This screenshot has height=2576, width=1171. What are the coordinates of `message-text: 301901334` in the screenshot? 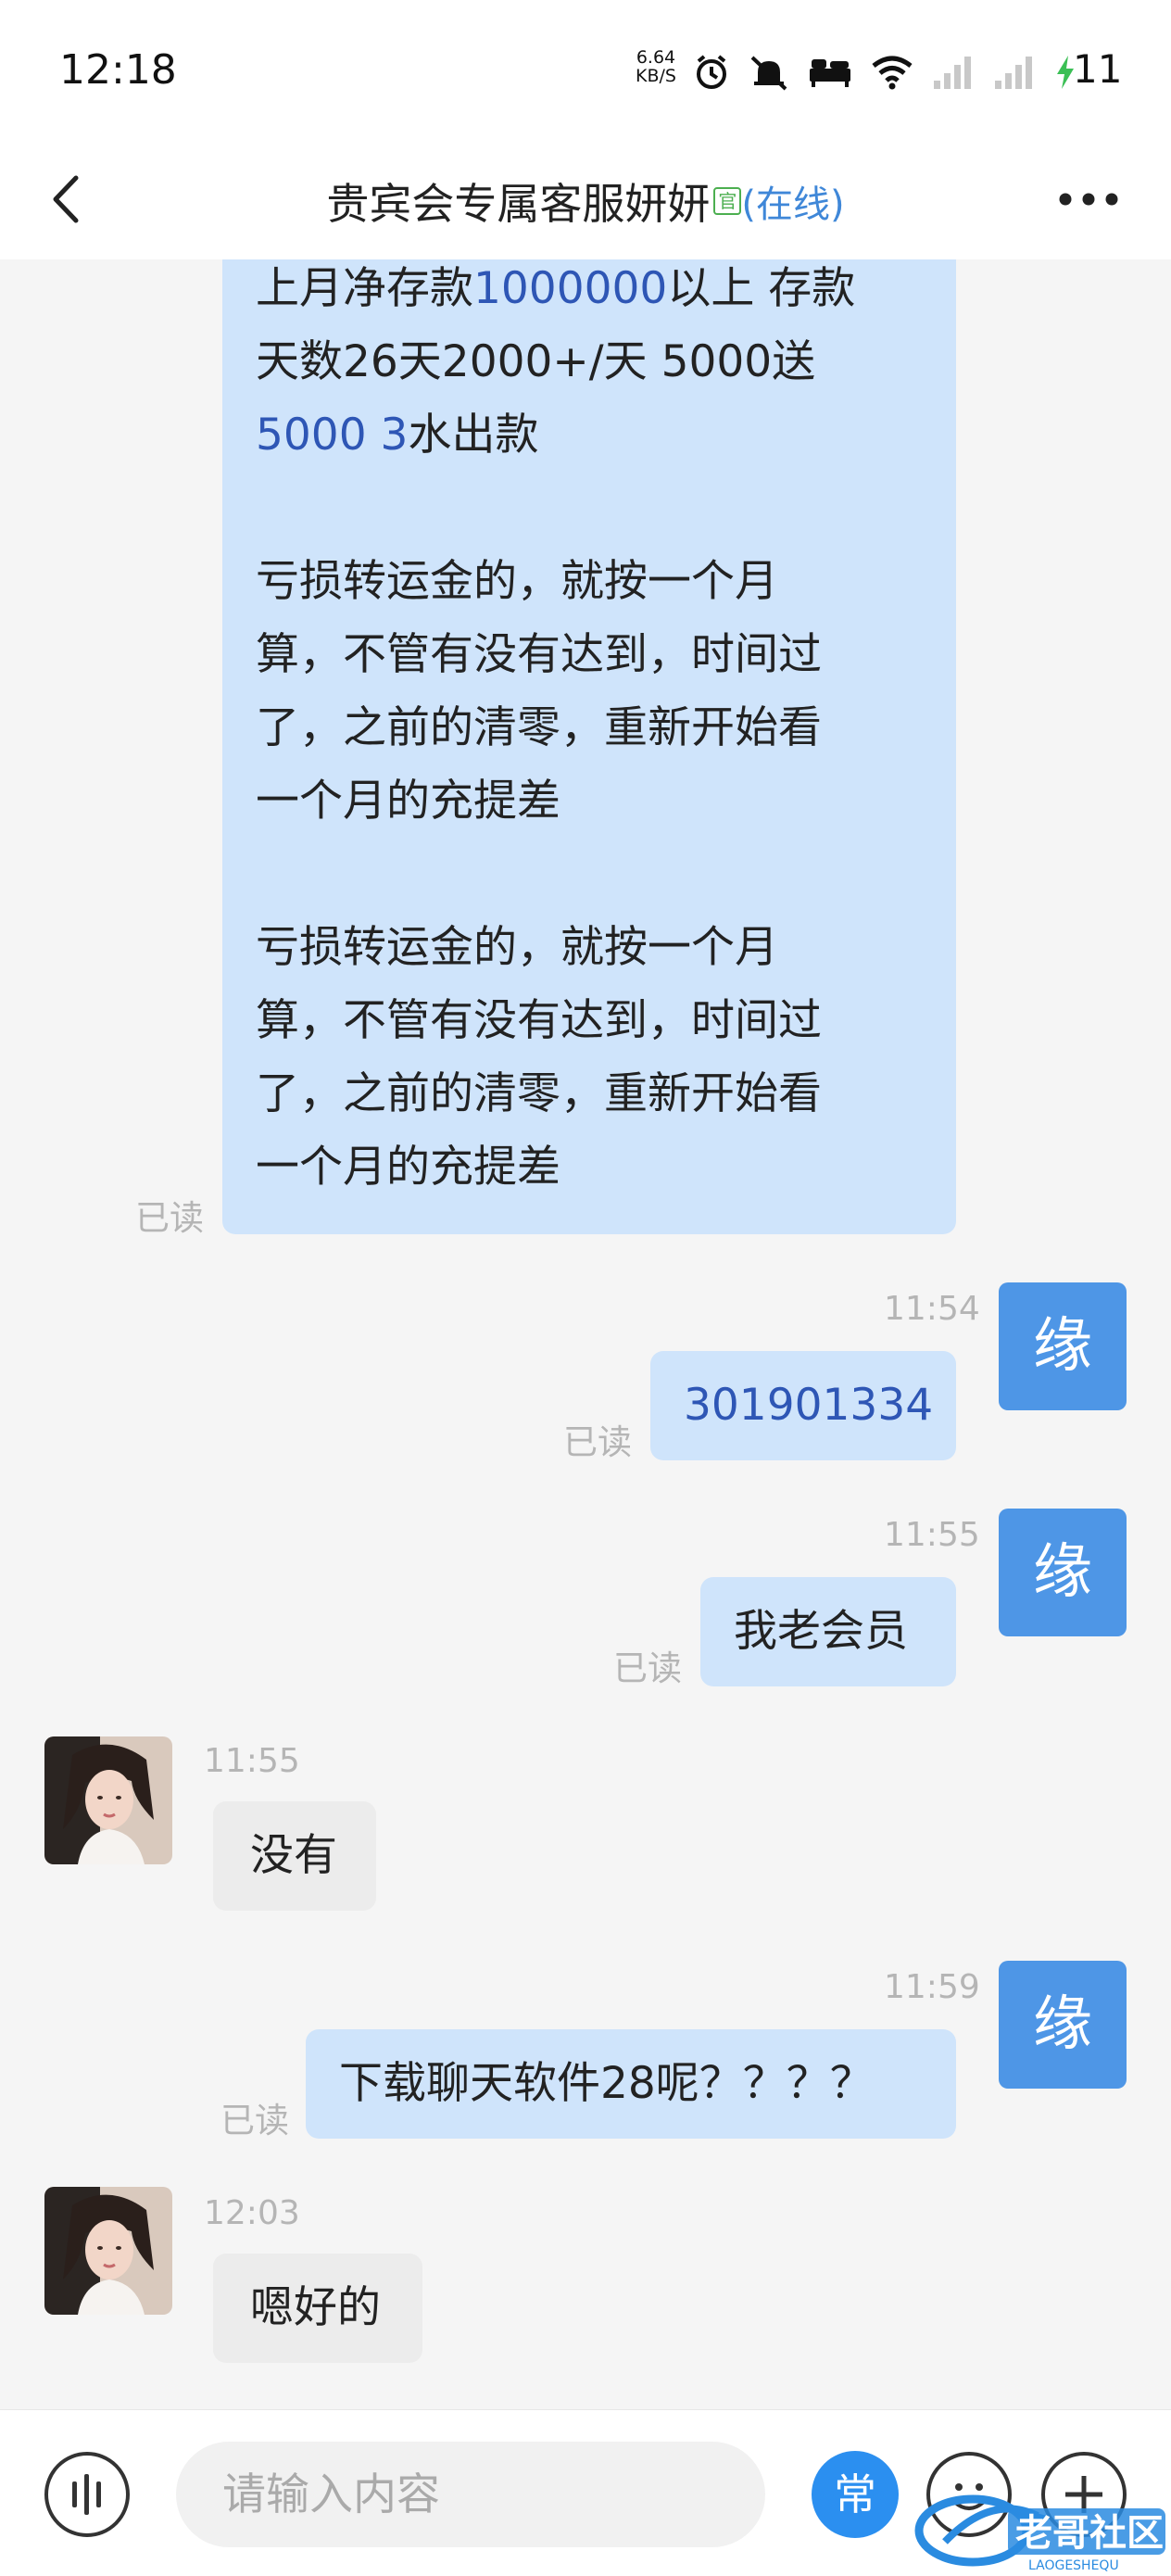 It's located at (809, 1406).